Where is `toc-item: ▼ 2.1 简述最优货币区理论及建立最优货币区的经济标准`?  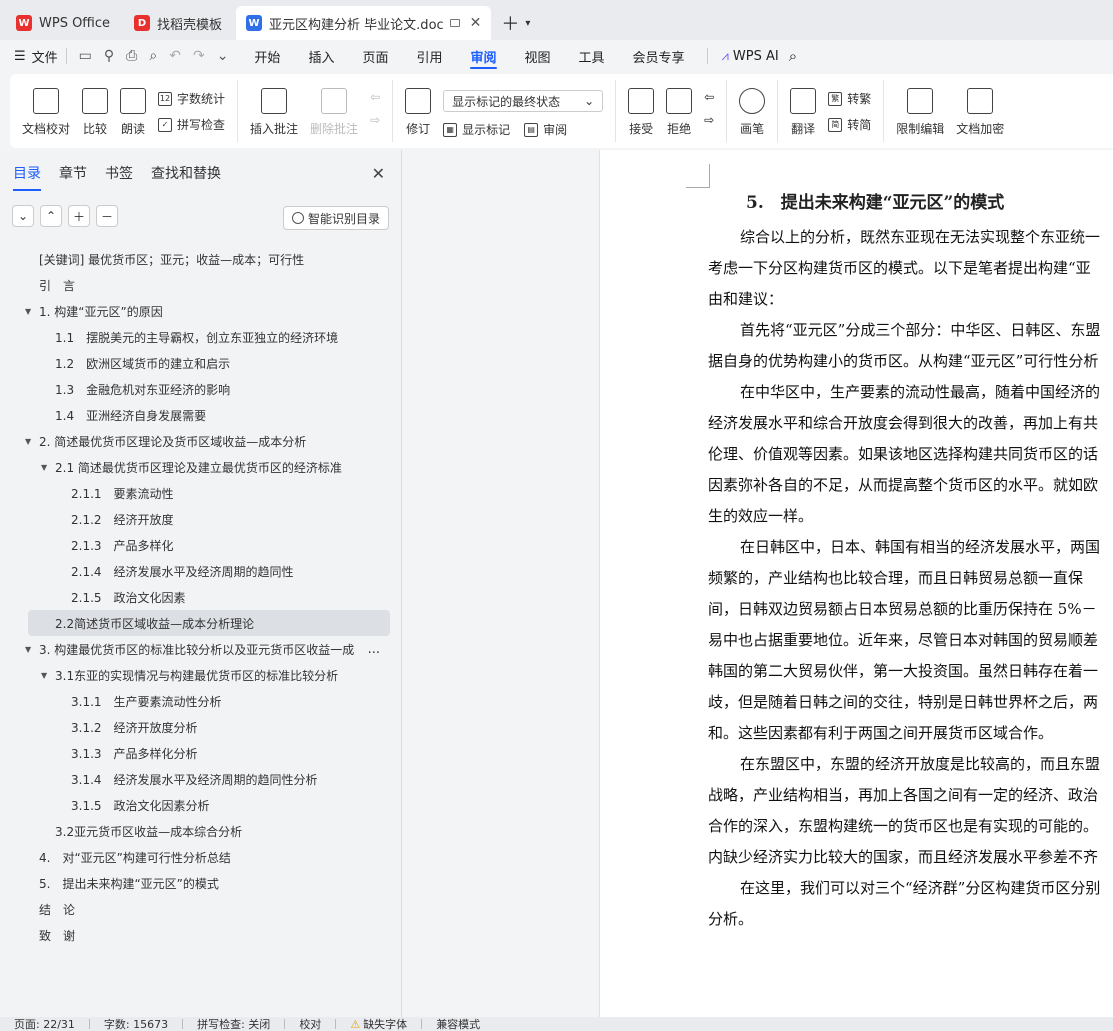
toc-item: ▼ 2.1 简述最优货币区理论及建立最优货币区的经济标准 is located at coordinates (201, 467).